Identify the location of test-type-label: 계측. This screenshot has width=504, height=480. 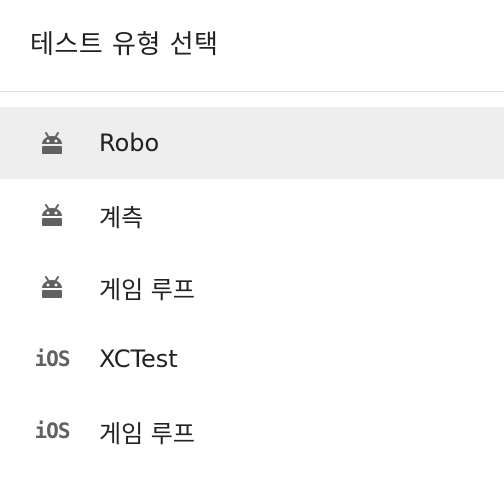
(121, 217).